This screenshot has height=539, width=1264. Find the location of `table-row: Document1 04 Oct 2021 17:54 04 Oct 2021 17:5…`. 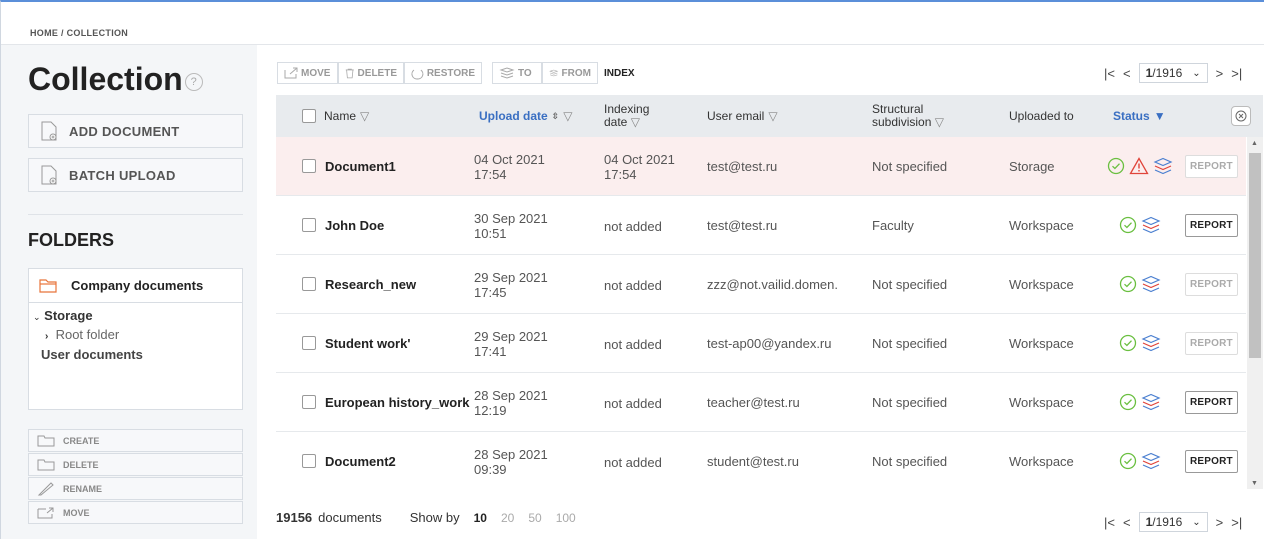

table-row: Document1 04 Oct 2021 17:54 04 Oct 2021 17:5… is located at coordinates (761, 166).